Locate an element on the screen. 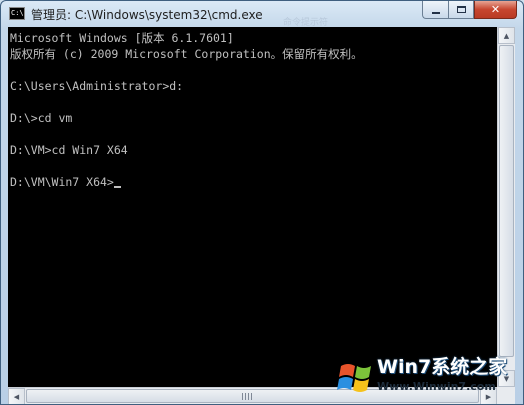 This screenshot has width=524, height=405. minimize-button is located at coordinates (435, 10).